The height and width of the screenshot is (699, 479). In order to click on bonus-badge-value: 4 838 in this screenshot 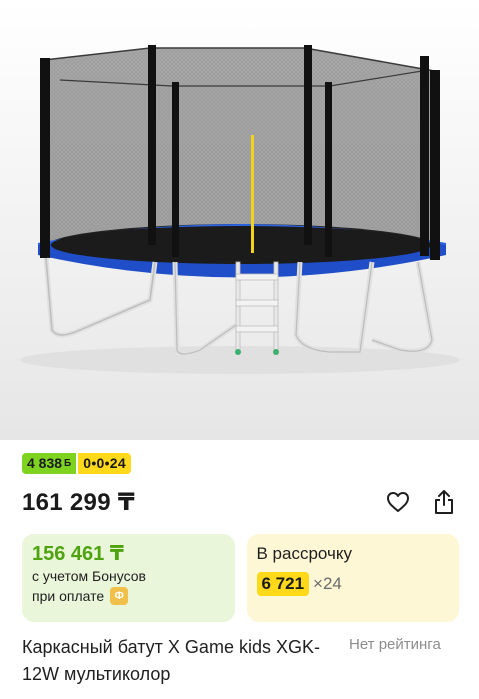, I will do `click(45, 463)`.